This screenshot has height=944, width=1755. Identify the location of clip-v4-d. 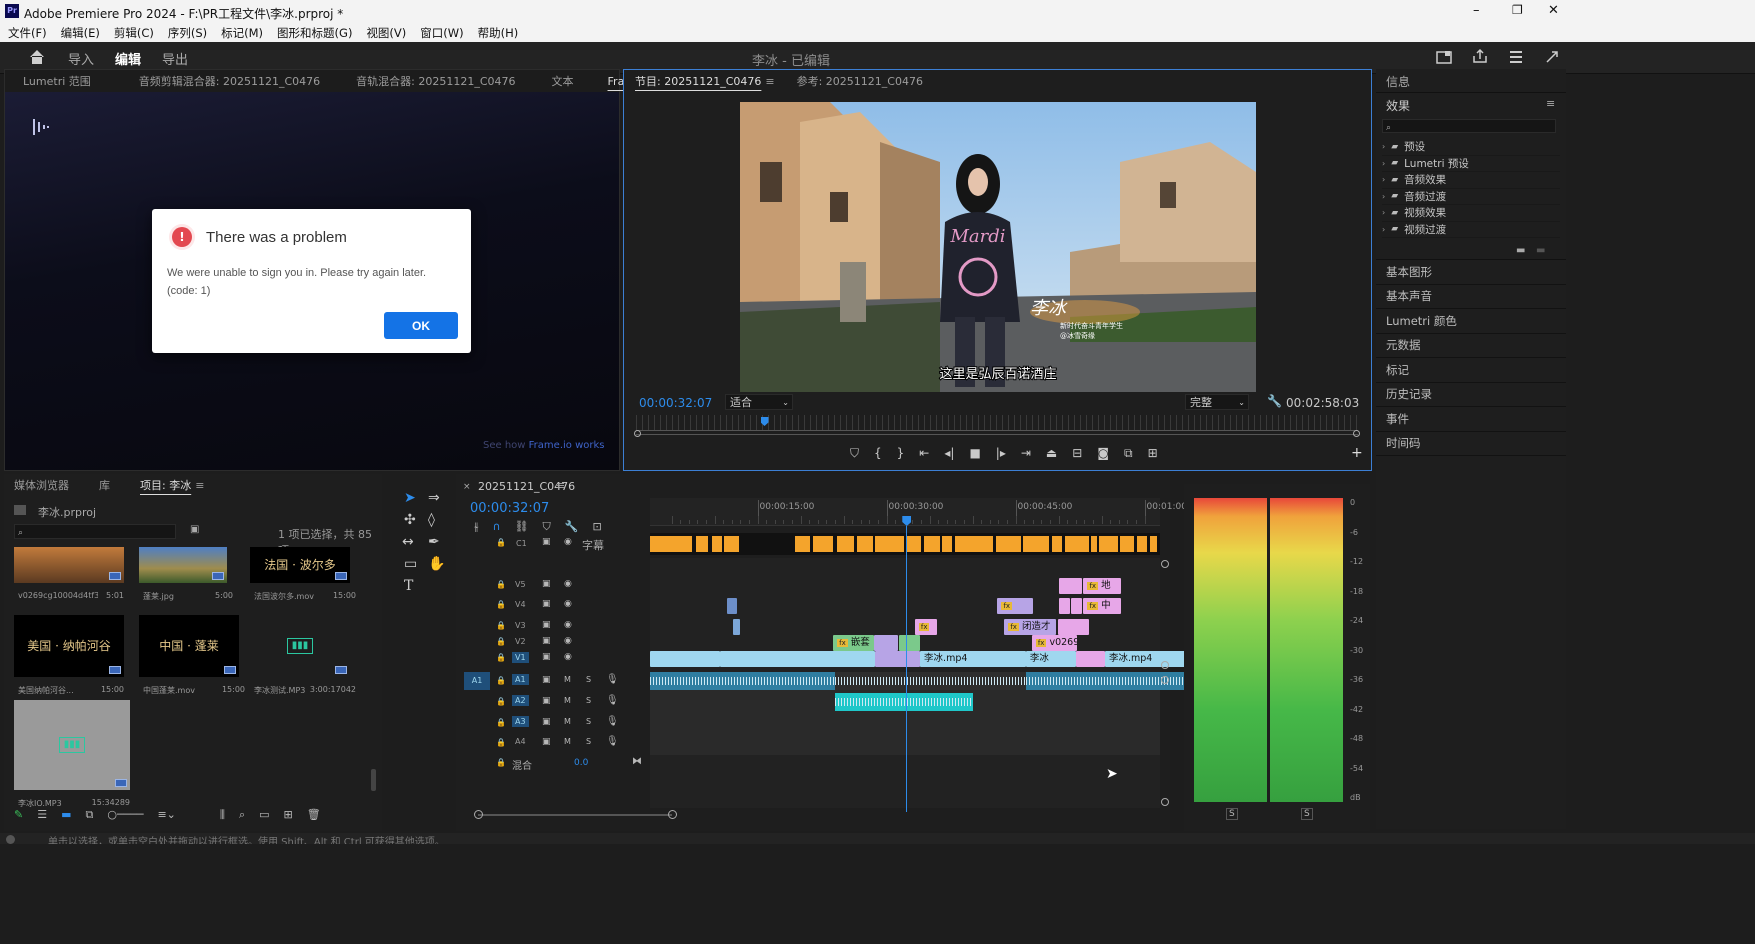
(1064, 606).